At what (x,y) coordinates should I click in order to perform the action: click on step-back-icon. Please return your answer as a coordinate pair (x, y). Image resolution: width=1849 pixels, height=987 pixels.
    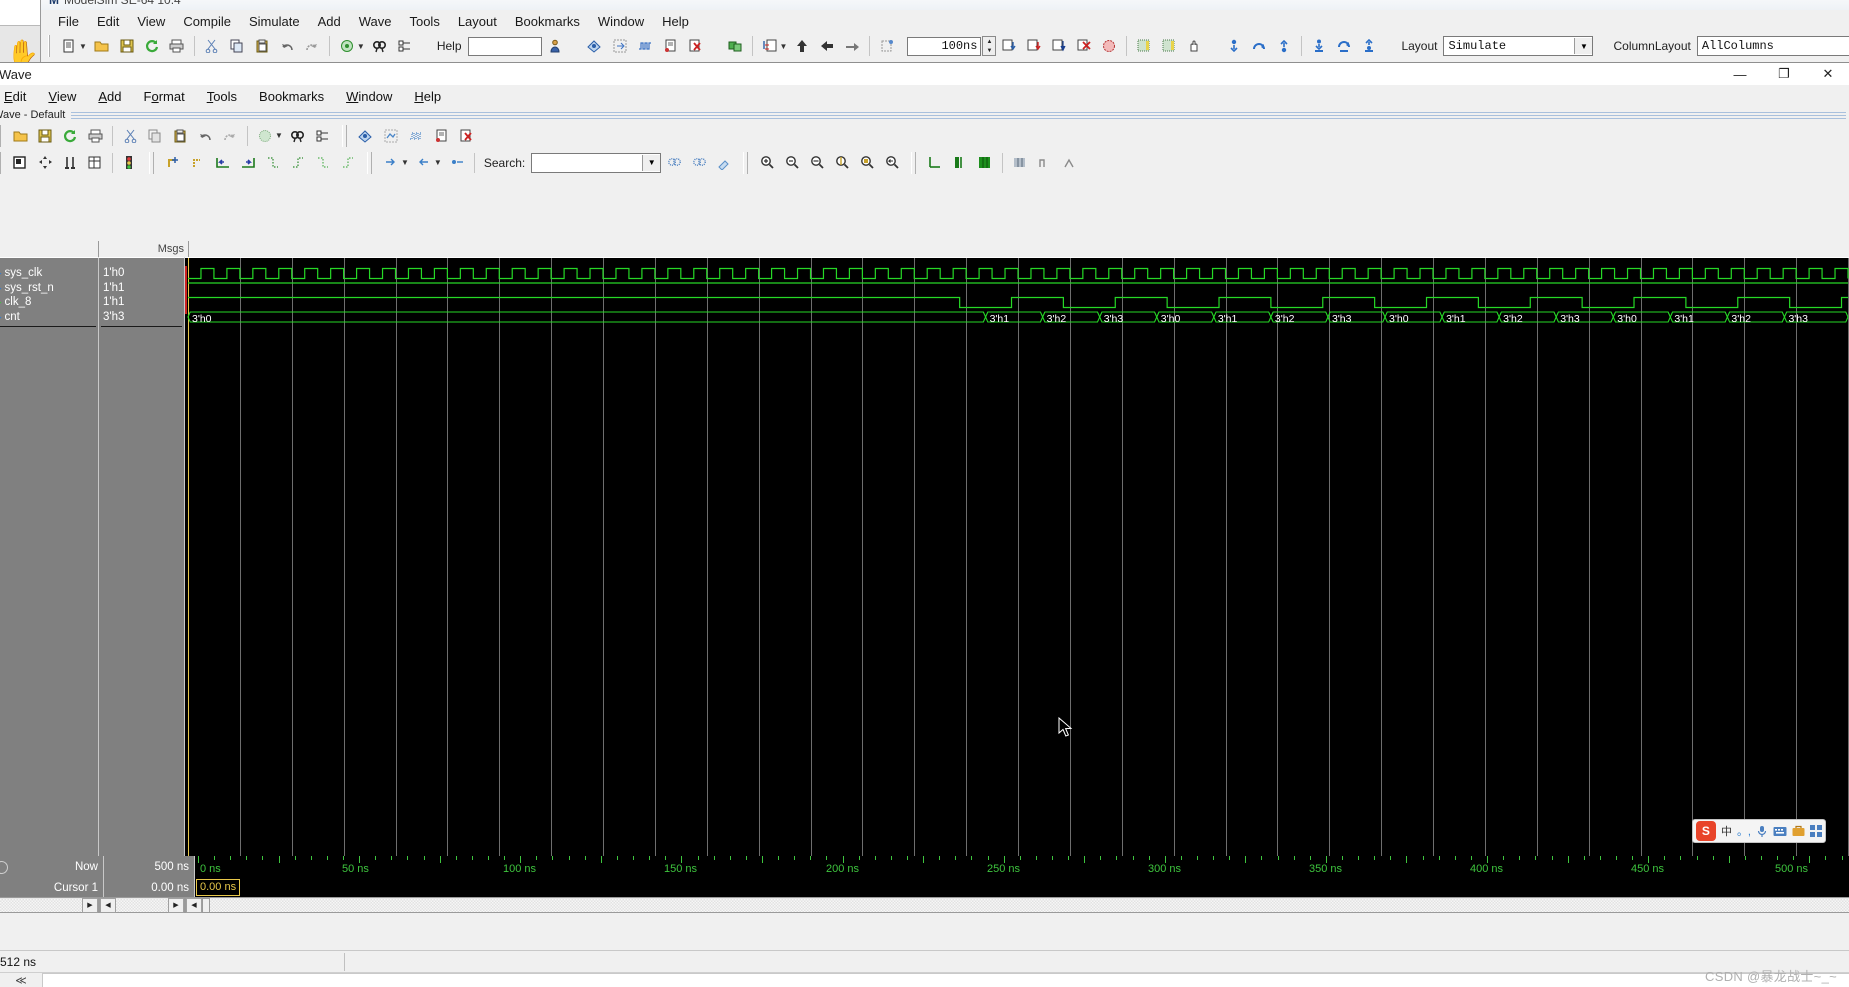
    Looking at the image, I should click on (827, 46).